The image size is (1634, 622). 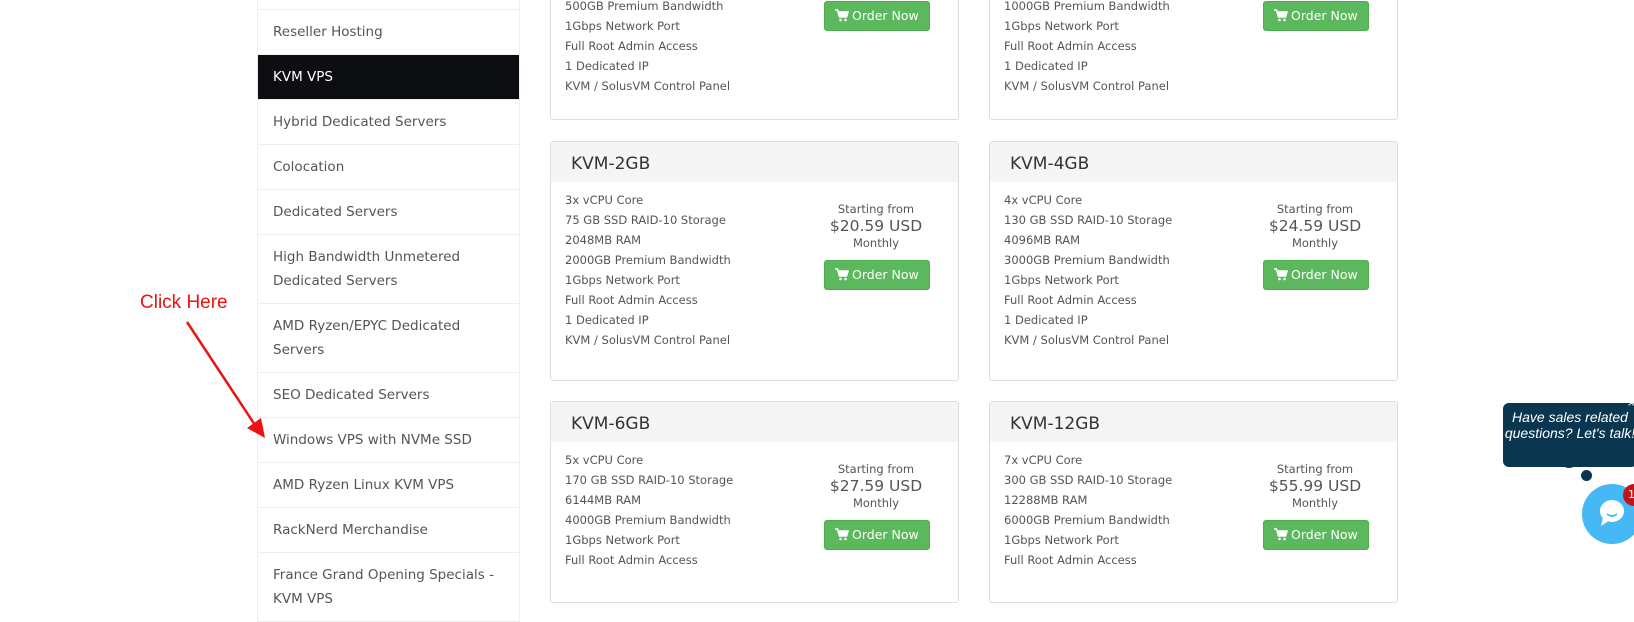 I want to click on sidebar-item-windows-vps: Windows VPS with NVMe SSD, so click(x=388, y=440).